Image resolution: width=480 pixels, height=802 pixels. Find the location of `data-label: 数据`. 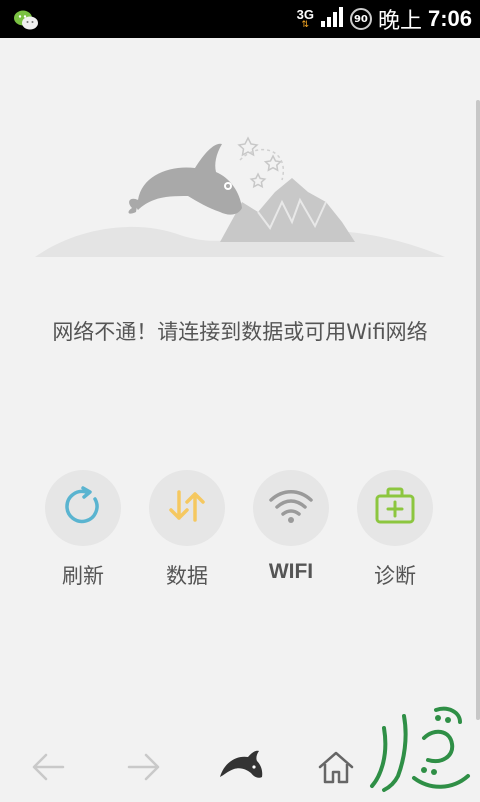

data-label: 数据 is located at coordinates (187, 576).